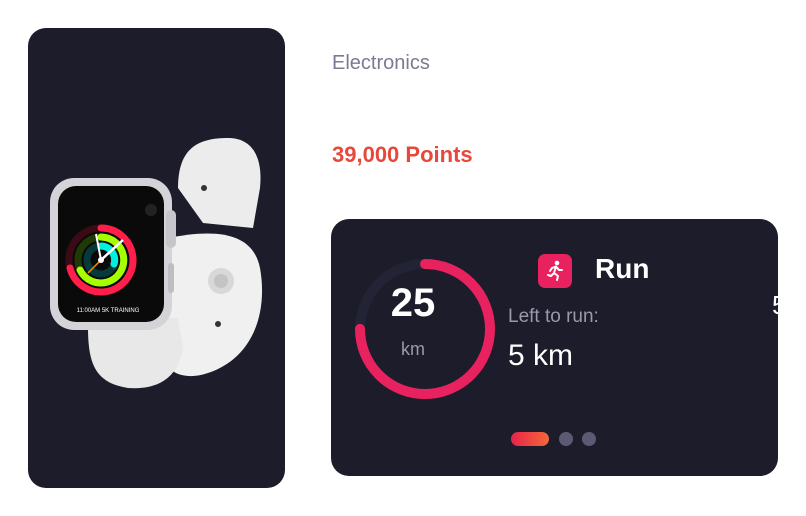 The image size is (806, 516). Describe the element at coordinates (425, 329) in the screenshot. I see `progress-ring` at that location.